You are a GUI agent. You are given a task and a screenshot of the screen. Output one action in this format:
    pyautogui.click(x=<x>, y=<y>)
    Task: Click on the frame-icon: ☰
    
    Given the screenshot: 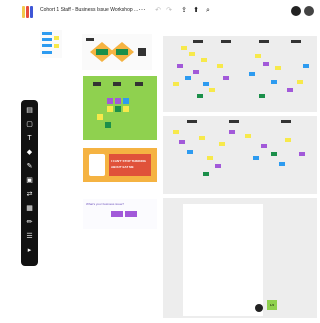 What is the action you would take?
    pyautogui.click(x=29, y=236)
    